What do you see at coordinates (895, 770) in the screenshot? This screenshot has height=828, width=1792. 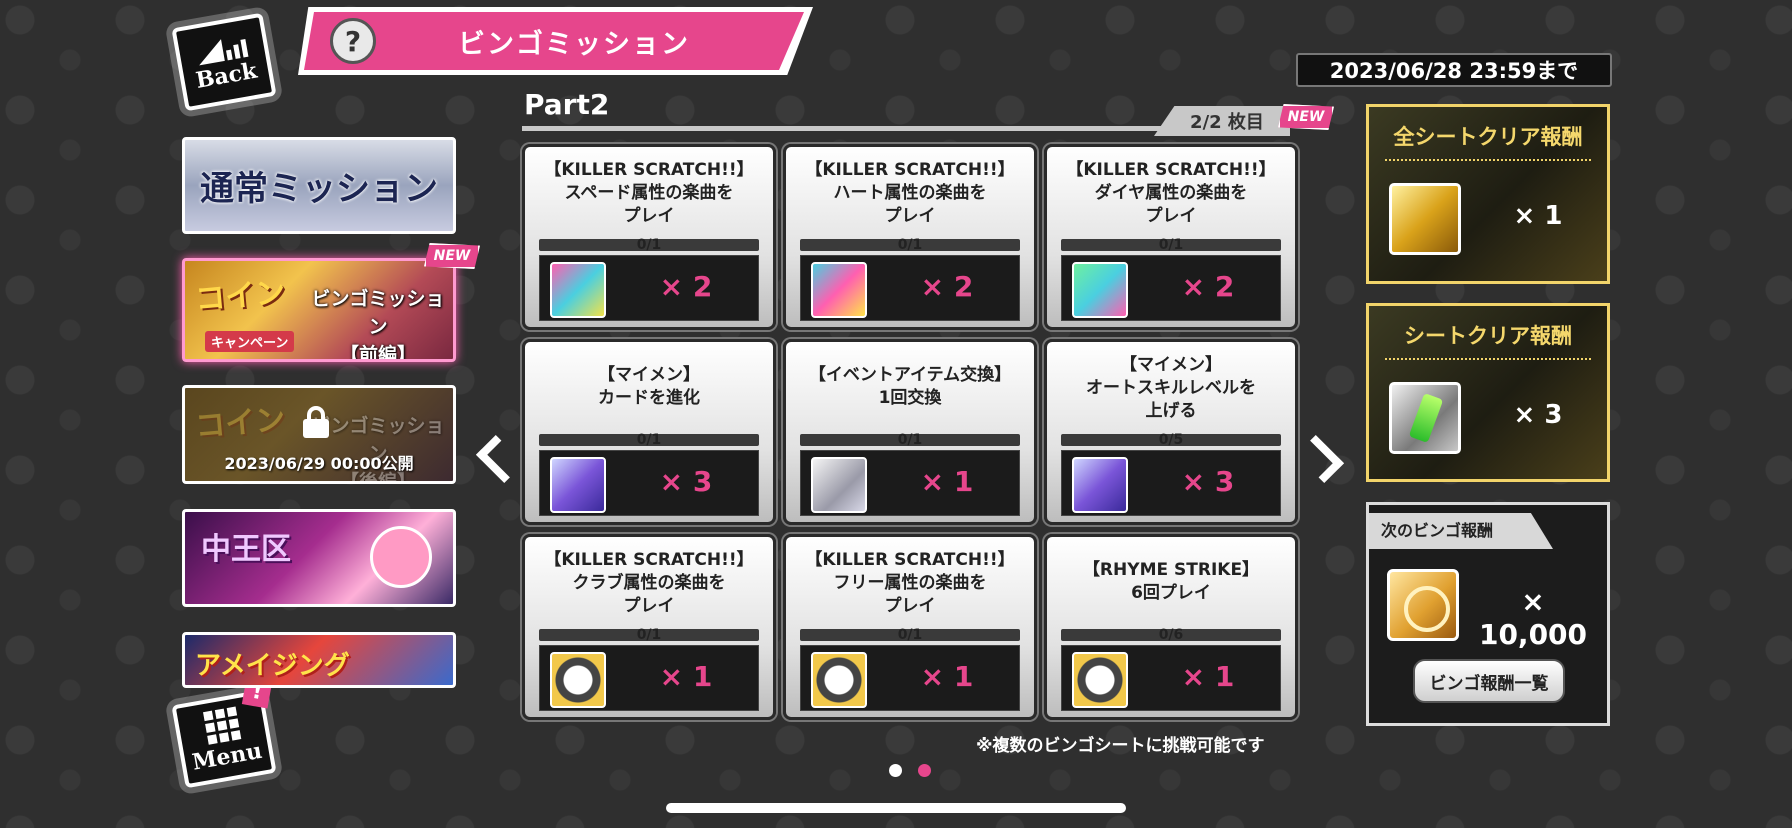 I see `page-dot` at bounding box center [895, 770].